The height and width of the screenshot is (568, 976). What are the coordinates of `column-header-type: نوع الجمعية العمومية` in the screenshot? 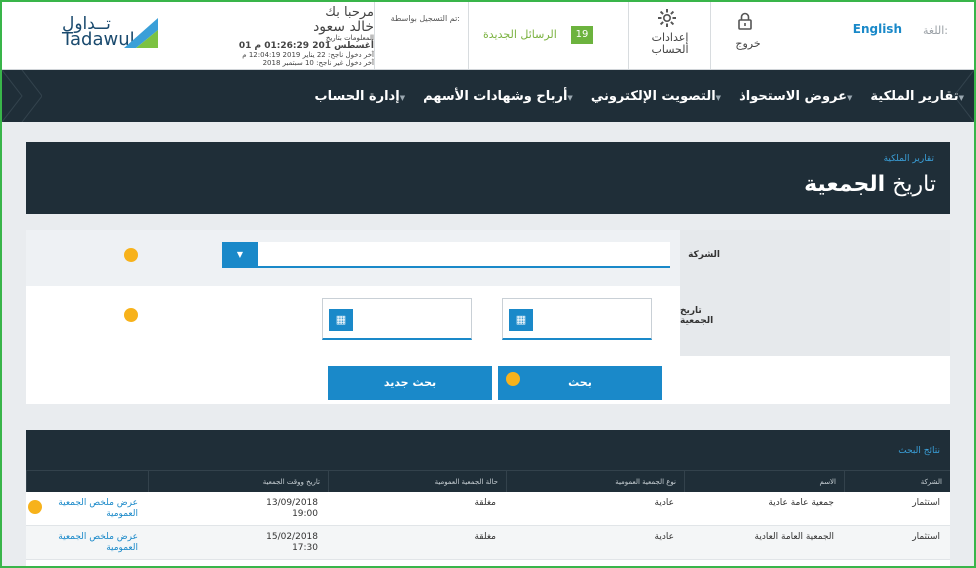 It's located at (595, 482).